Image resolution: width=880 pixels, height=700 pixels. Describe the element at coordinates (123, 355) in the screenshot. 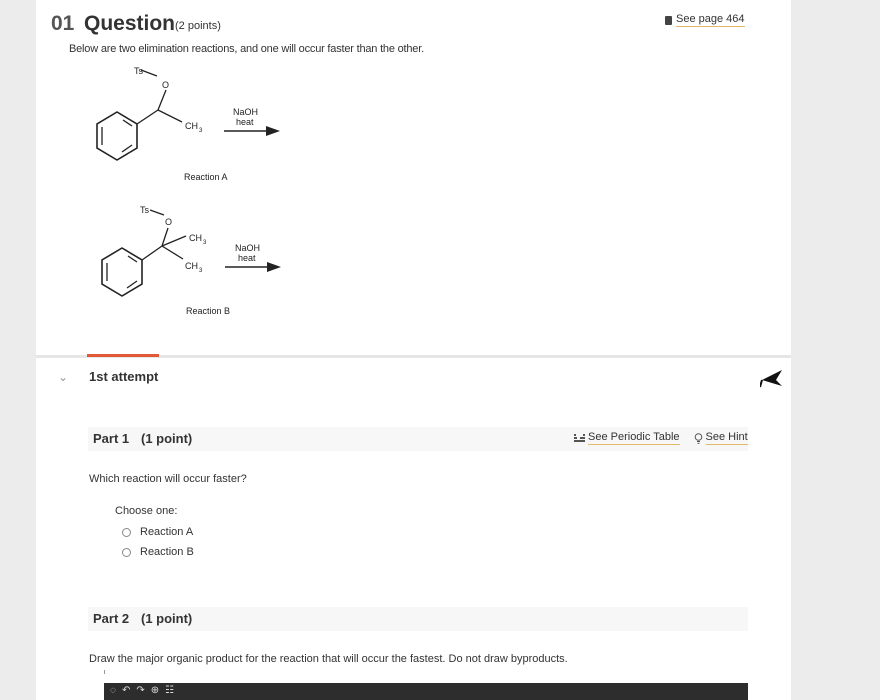

I see `attempt-tab-indicator` at that location.